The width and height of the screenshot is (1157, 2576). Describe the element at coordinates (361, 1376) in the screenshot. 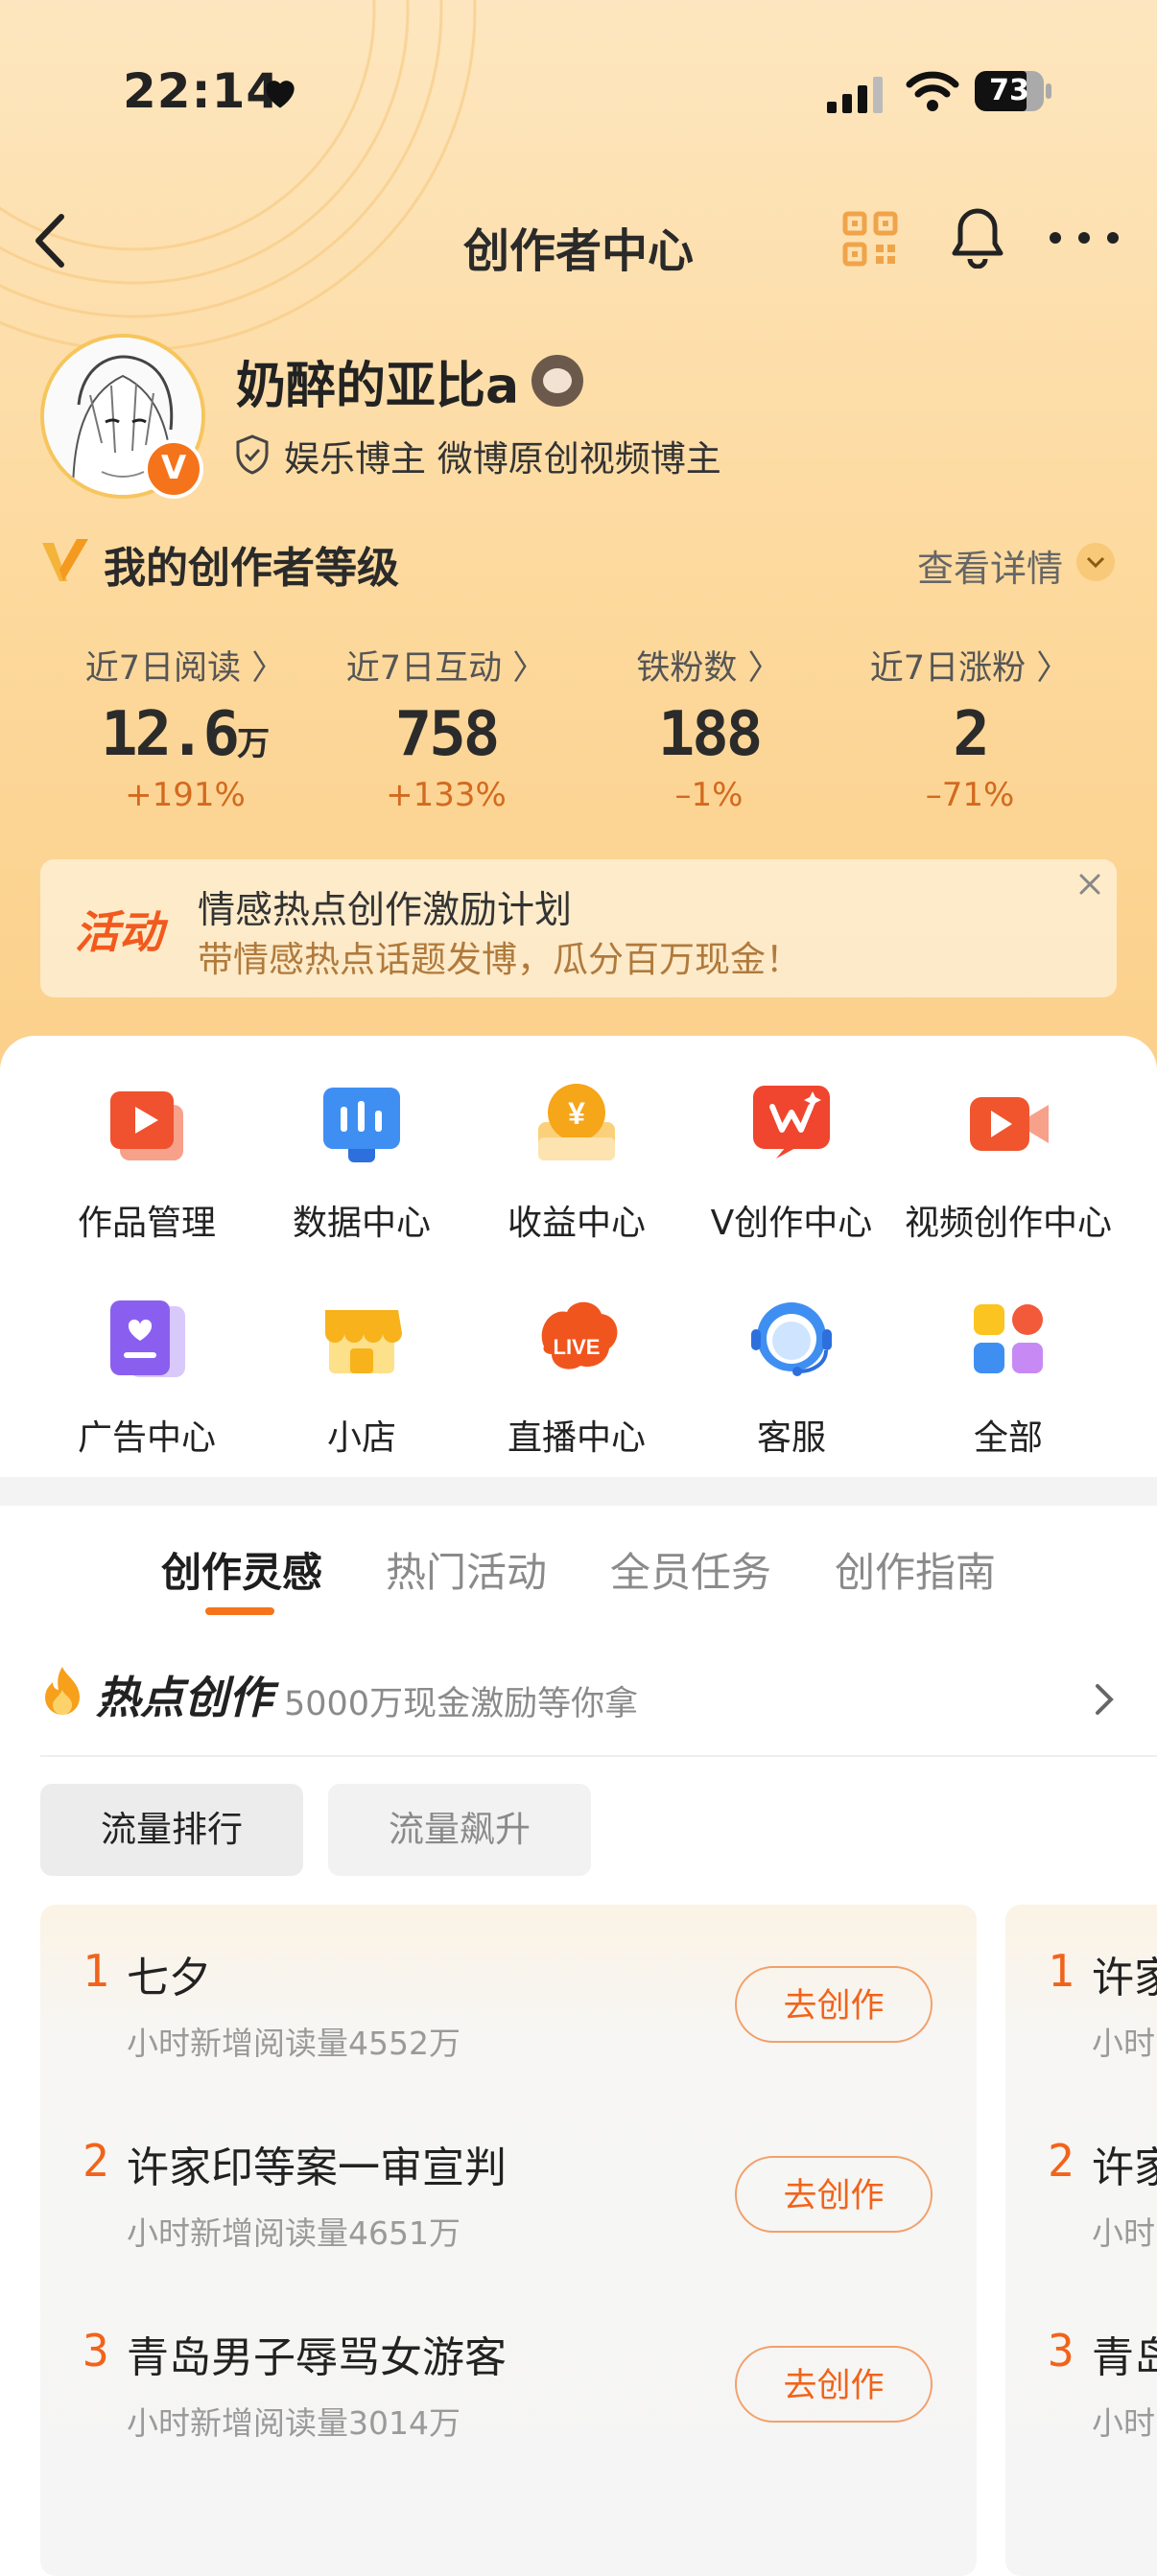

I see `menu-item-shop: 小店` at that location.